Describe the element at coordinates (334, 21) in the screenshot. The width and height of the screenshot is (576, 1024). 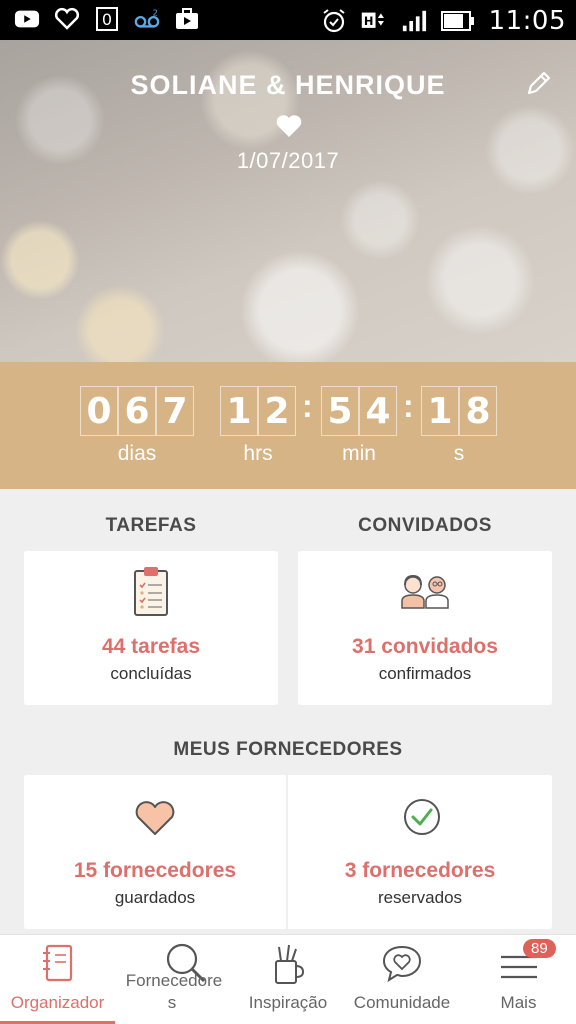
I see `alarm-icon` at that location.